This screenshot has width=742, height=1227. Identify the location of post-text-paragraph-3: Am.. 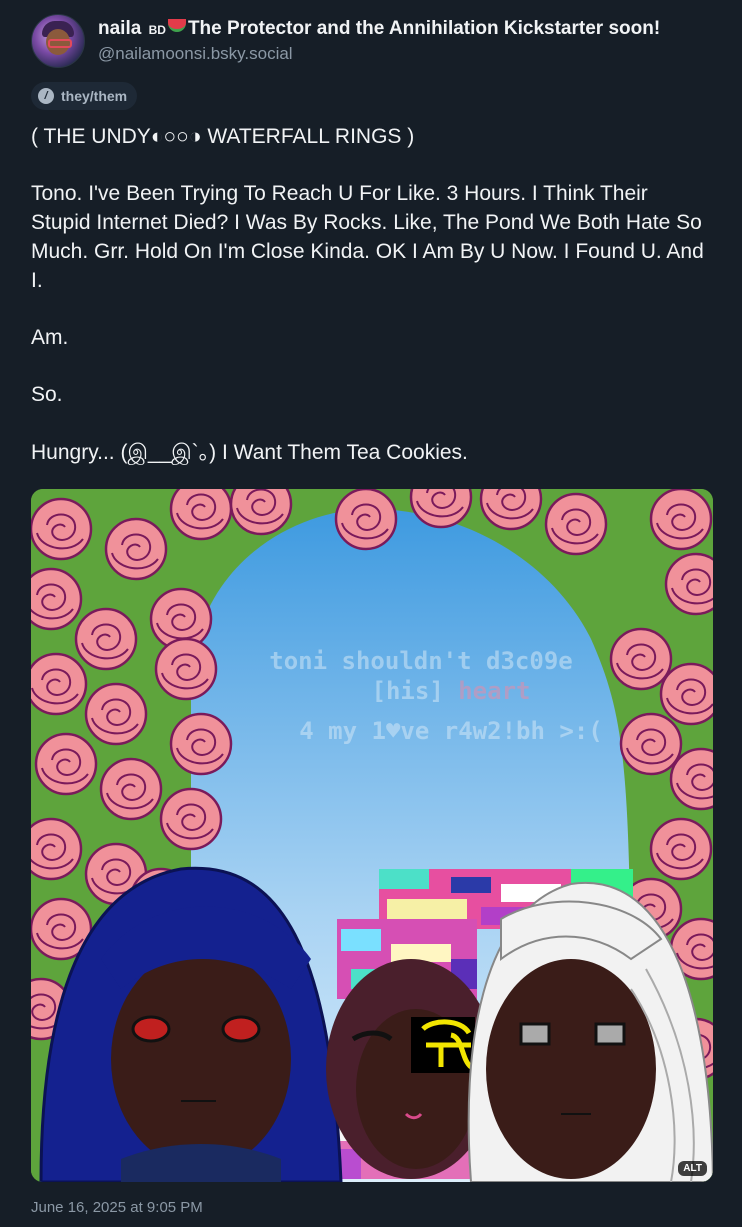
(50, 337).